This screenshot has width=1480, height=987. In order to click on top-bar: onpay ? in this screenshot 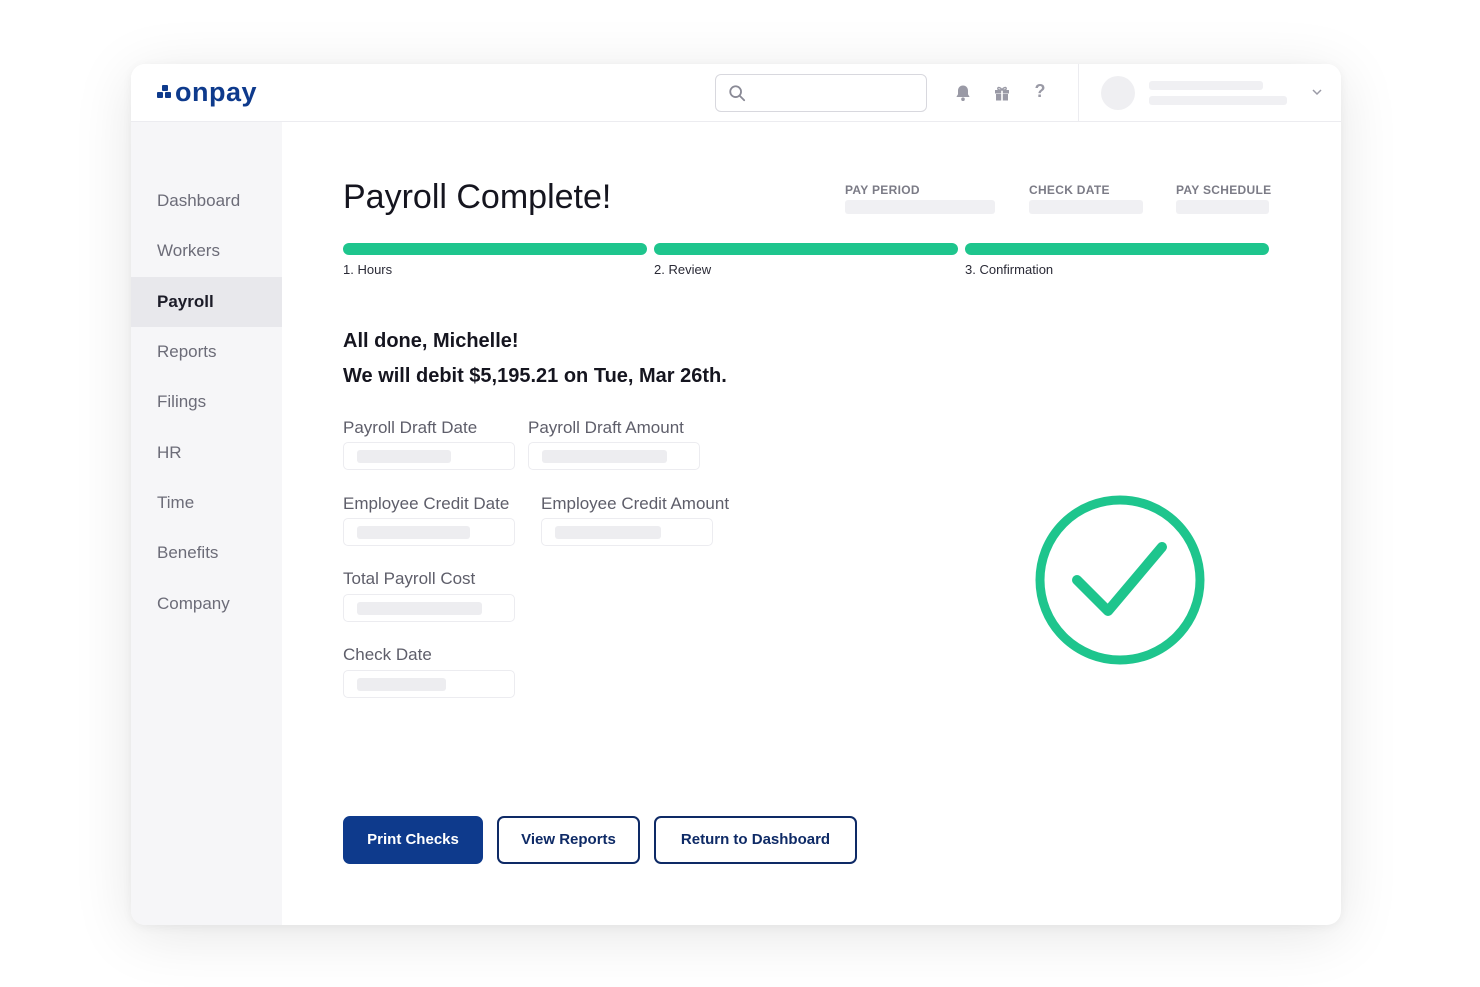, I will do `click(736, 93)`.